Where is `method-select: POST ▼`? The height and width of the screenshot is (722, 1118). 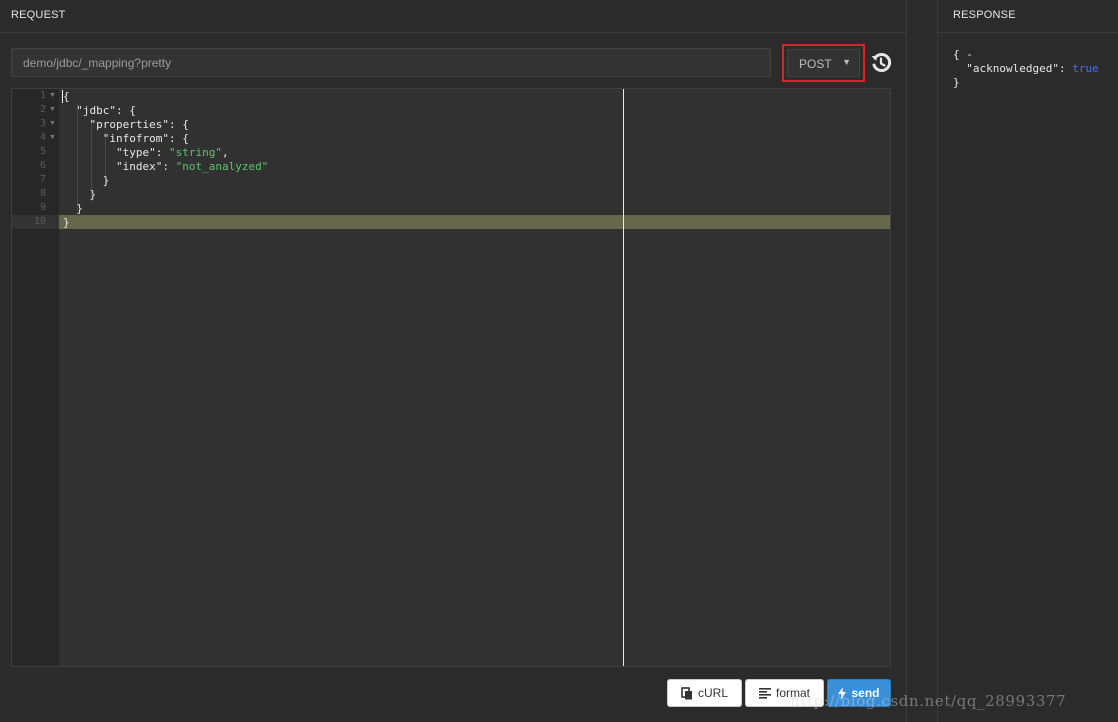 method-select: POST ▼ is located at coordinates (823, 63).